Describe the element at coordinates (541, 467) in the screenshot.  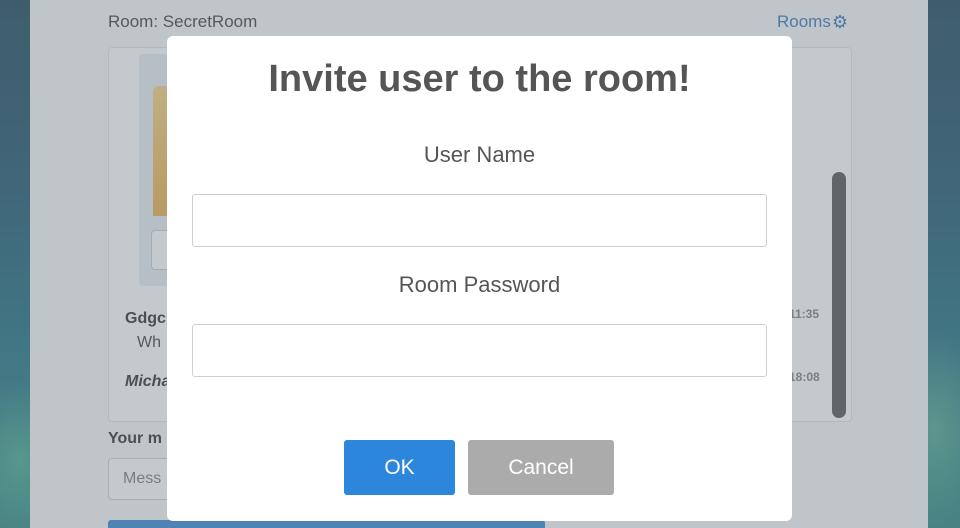
I see `cancel-button: Cancel` at that location.